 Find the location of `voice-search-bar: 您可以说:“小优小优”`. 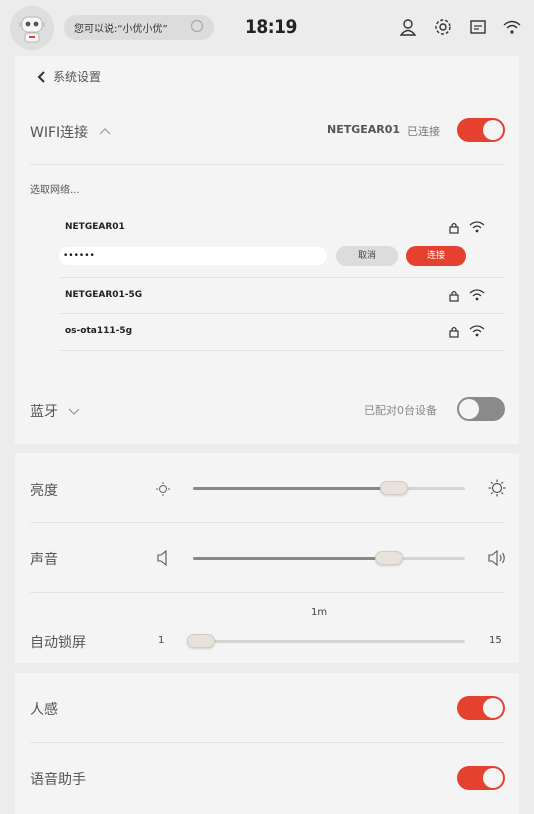

voice-search-bar: 您可以说:“小优小优” is located at coordinates (139, 27).